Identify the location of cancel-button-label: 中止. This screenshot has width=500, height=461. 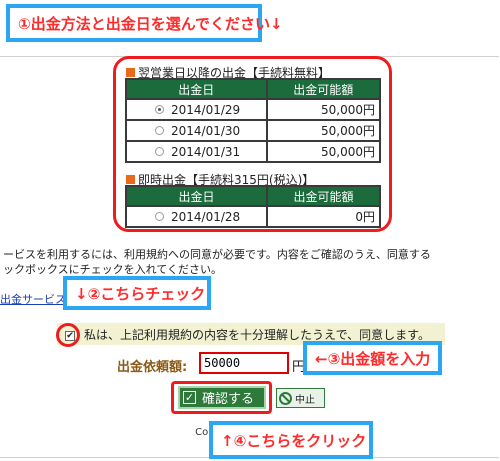
(305, 400).